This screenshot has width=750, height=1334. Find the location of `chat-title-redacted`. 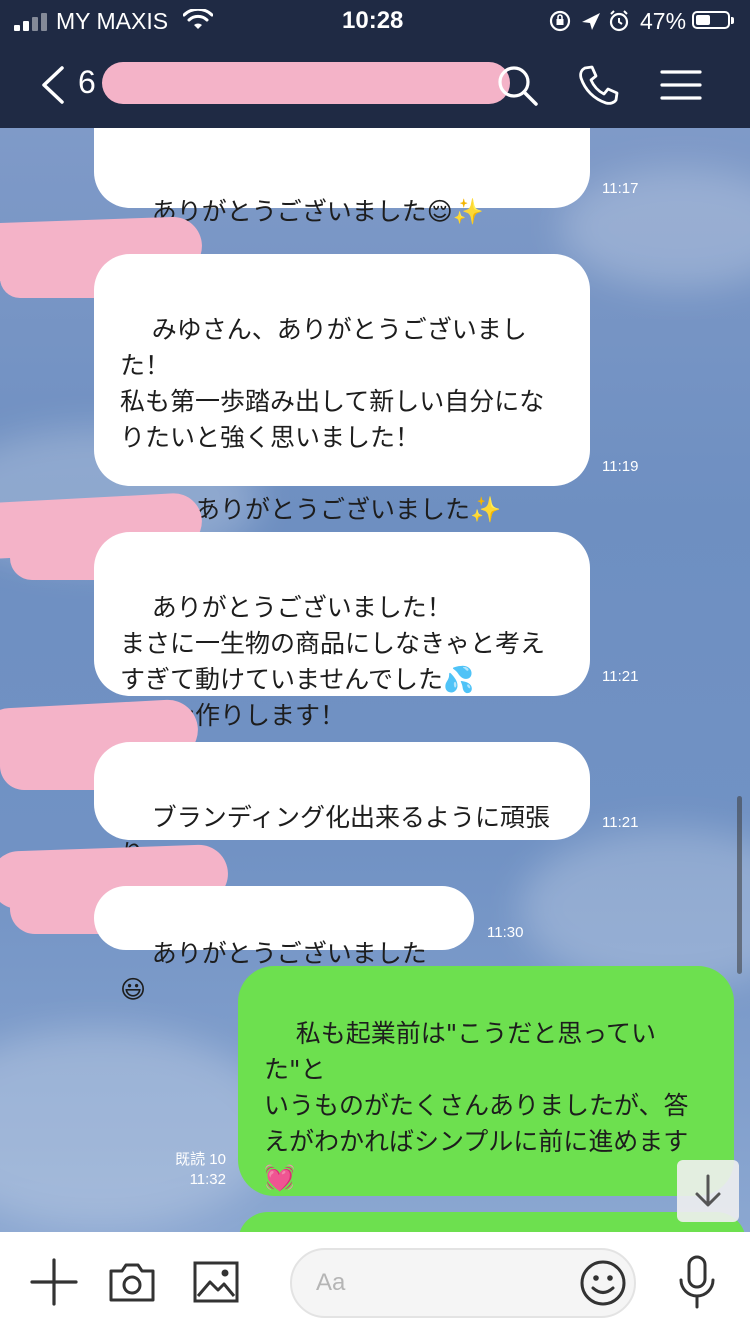

chat-title-redacted is located at coordinates (306, 83).